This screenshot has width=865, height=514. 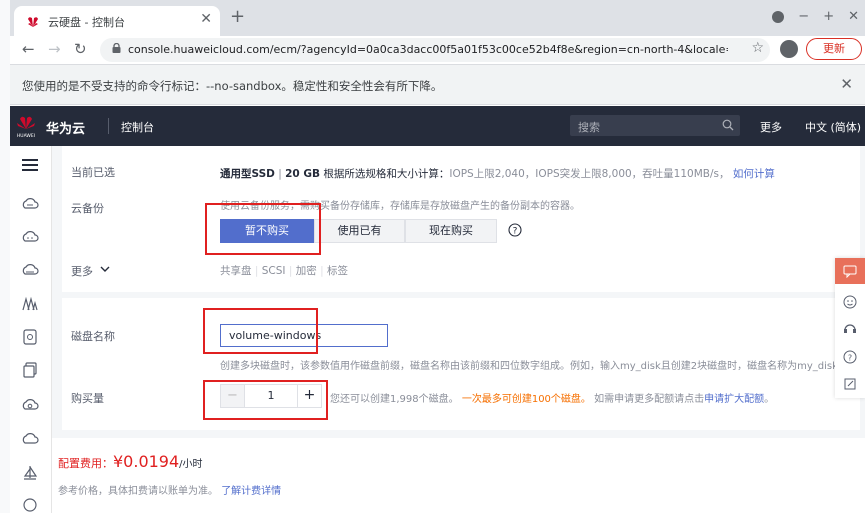 I want to click on highlight-box-backup, so click(x=263, y=229).